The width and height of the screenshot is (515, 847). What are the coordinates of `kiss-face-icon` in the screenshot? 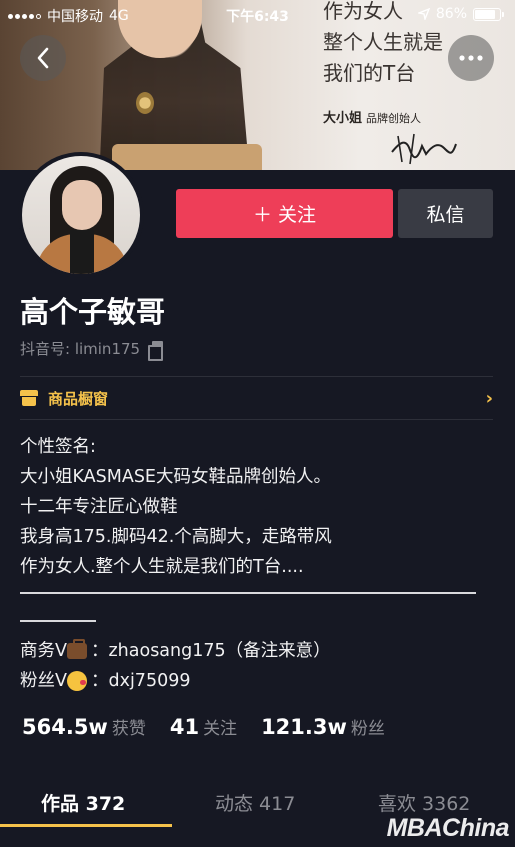 It's located at (76, 681).